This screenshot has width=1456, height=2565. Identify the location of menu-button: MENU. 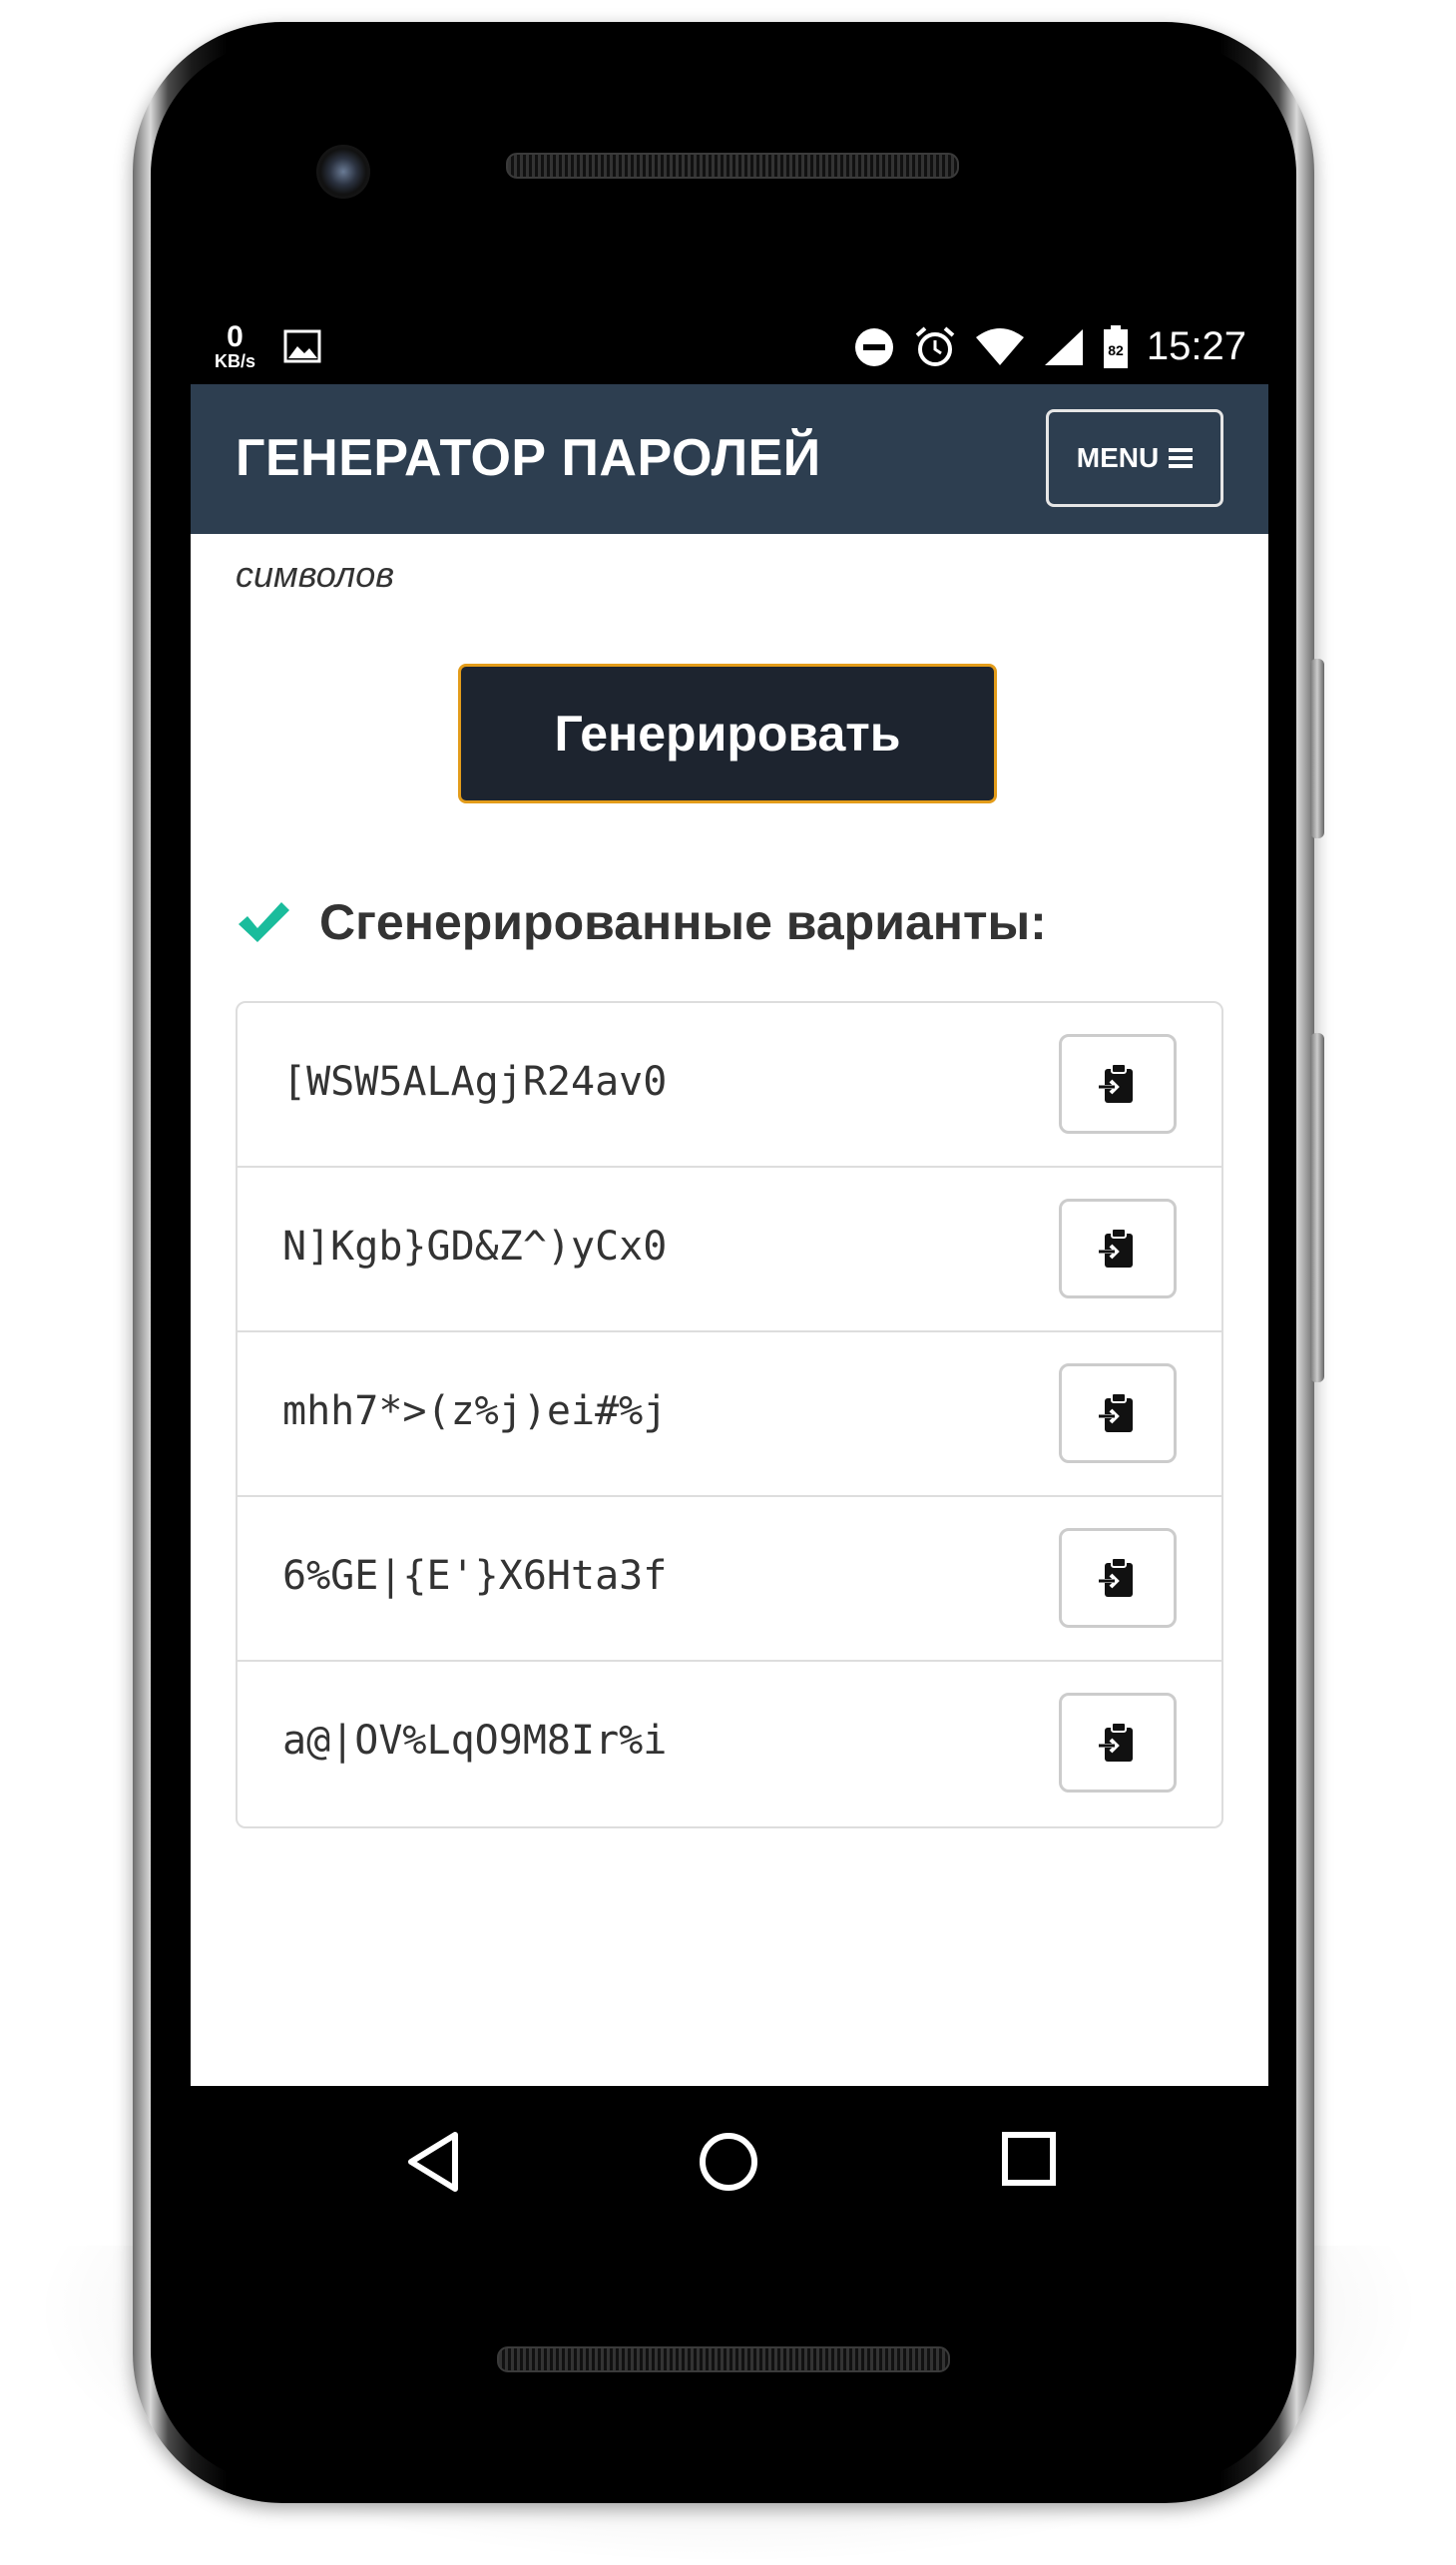
(1134, 458).